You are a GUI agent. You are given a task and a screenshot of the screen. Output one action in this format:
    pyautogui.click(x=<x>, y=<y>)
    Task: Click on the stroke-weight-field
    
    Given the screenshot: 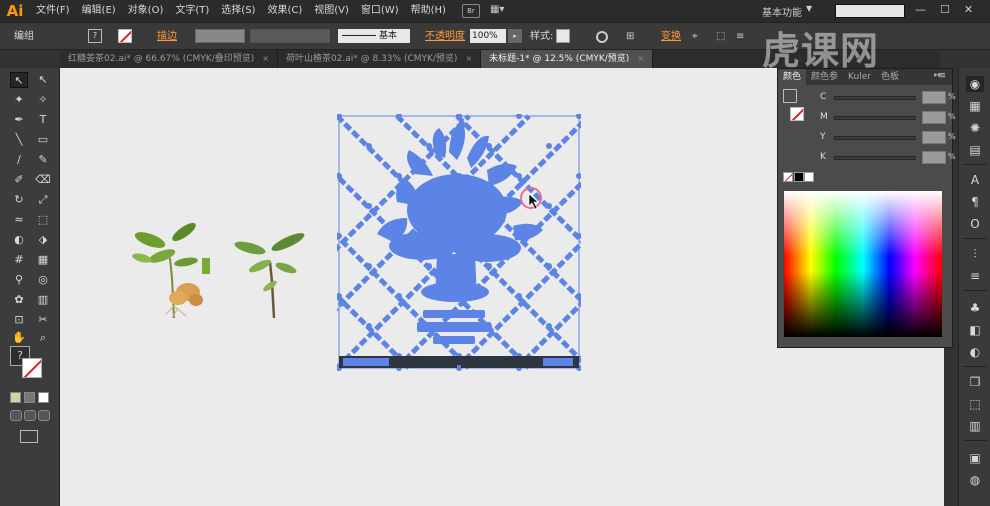 What is the action you would take?
    pyautogui.click(x=220, y=36)
    